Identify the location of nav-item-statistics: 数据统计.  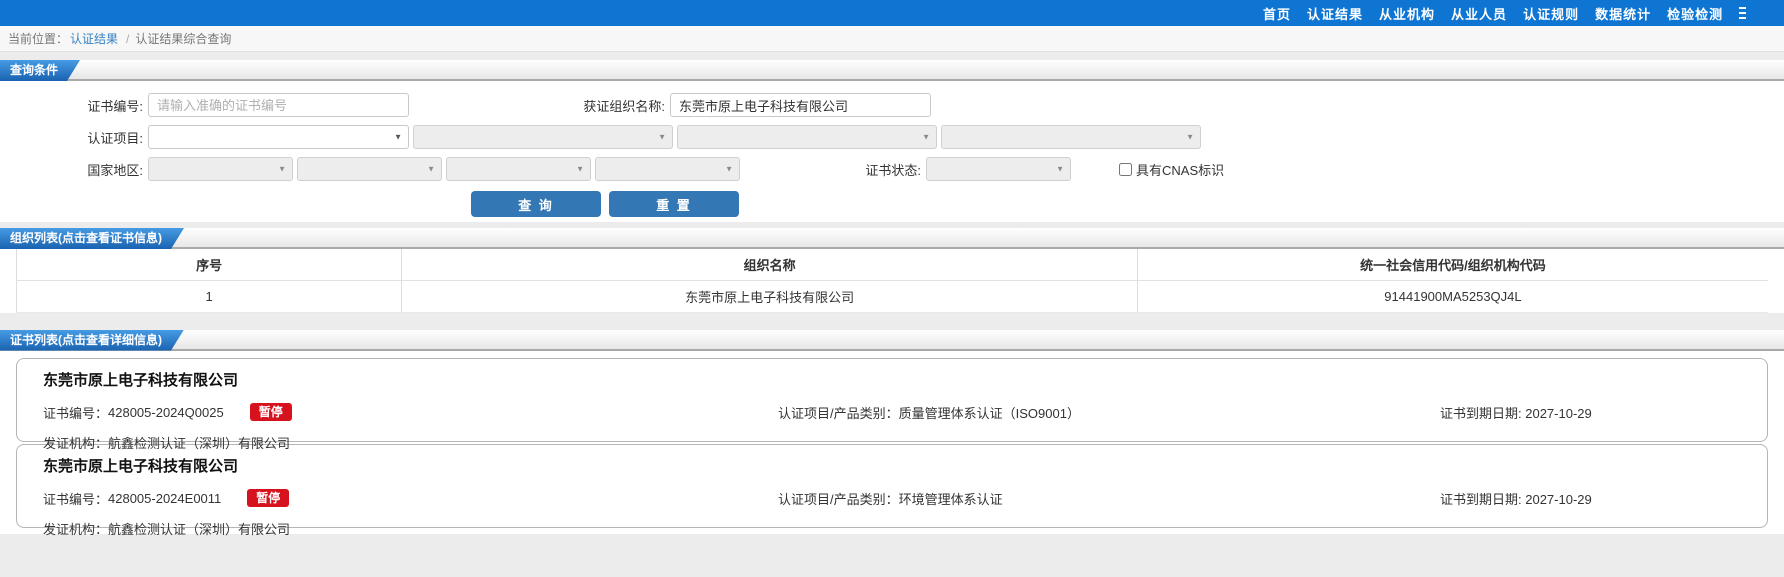
(1623, 13).